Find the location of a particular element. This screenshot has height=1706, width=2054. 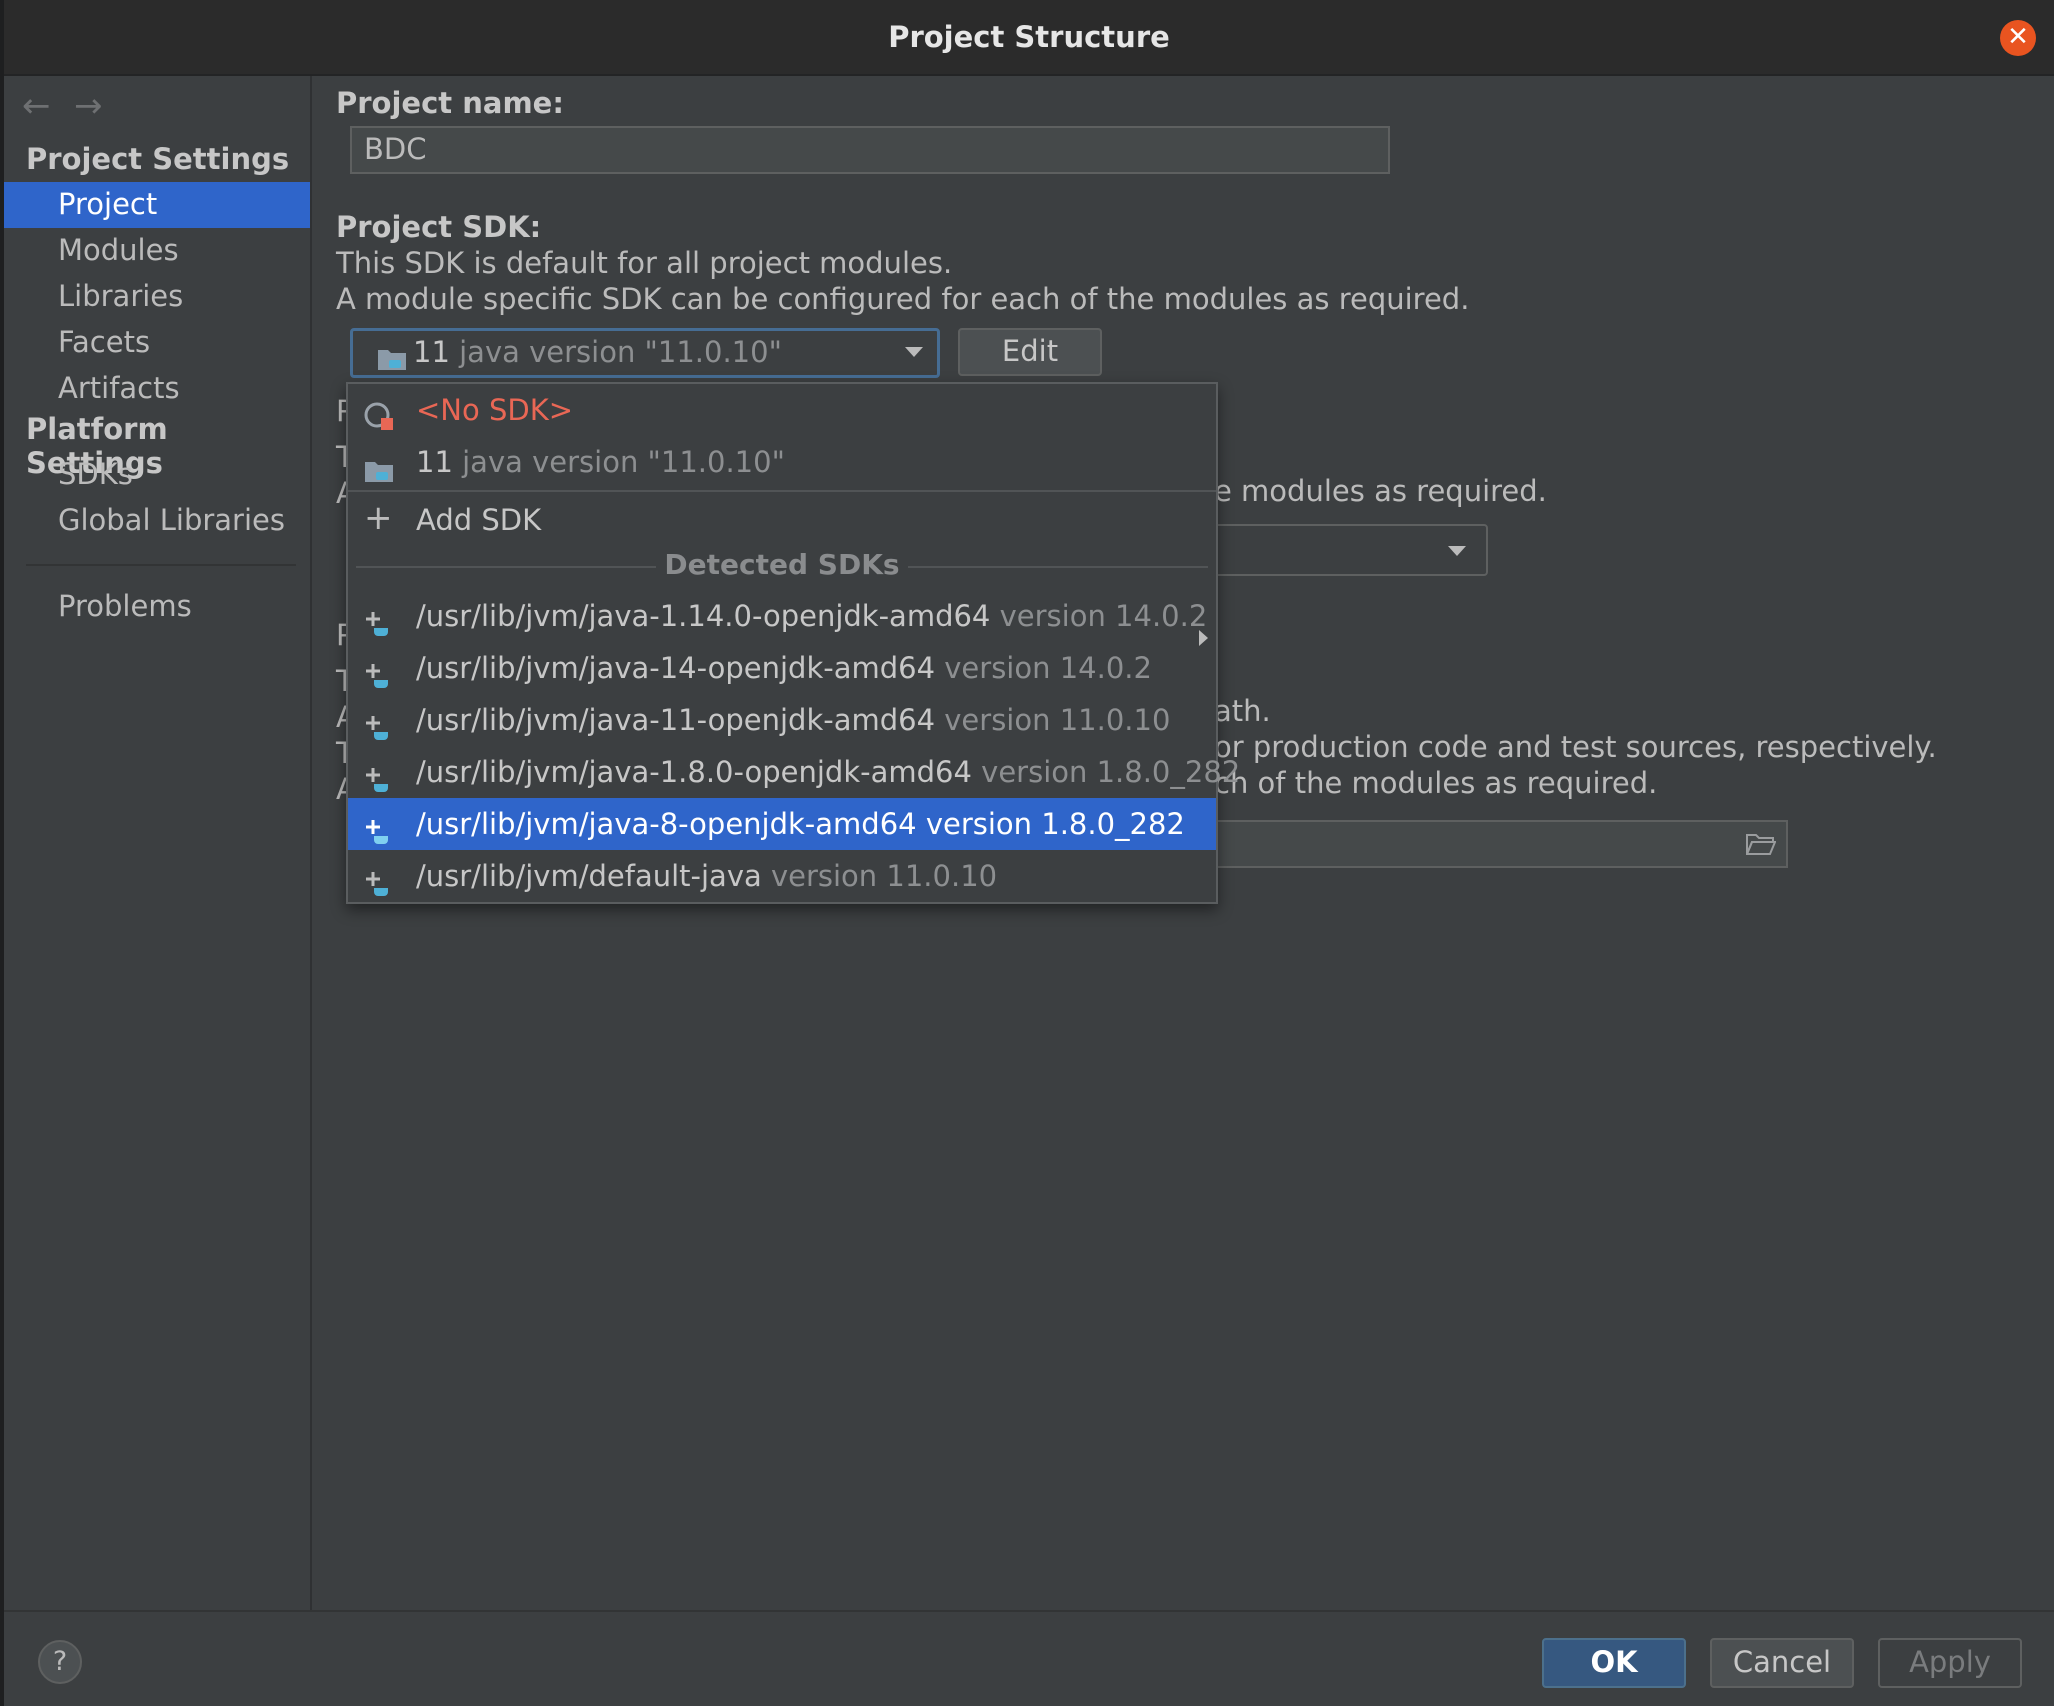

sdk-combo-number: 11 is located at coordinates (431, 352).